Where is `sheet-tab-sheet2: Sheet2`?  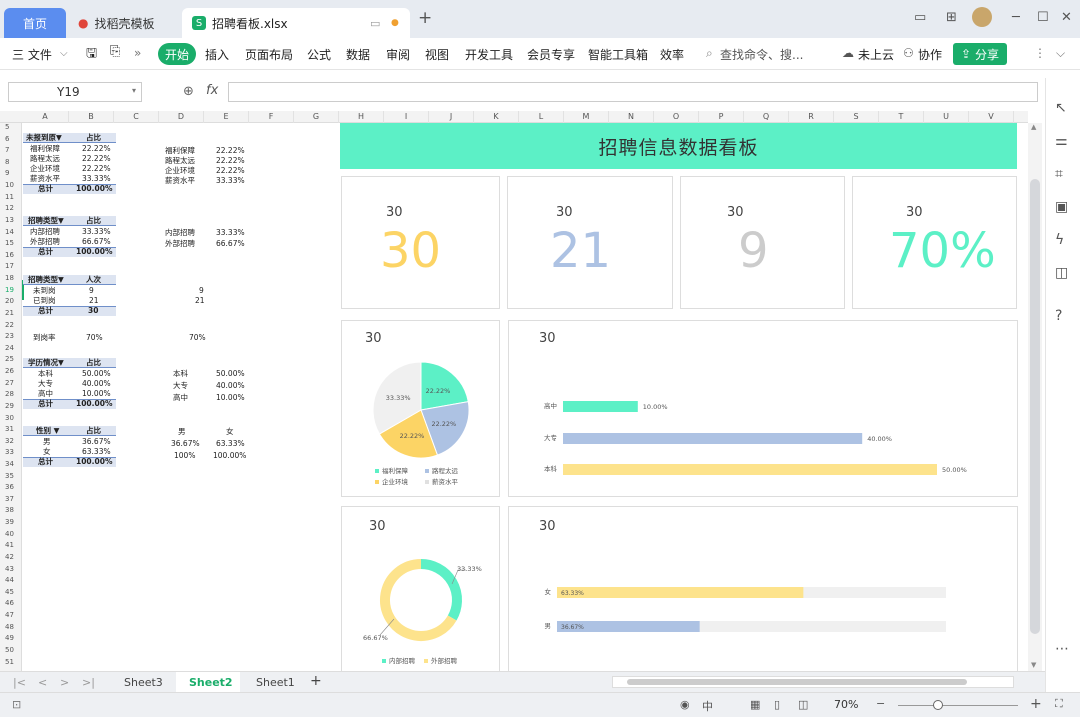
sheet-tab-sheet2: Sheet2 is located at coordinates (211, 682).